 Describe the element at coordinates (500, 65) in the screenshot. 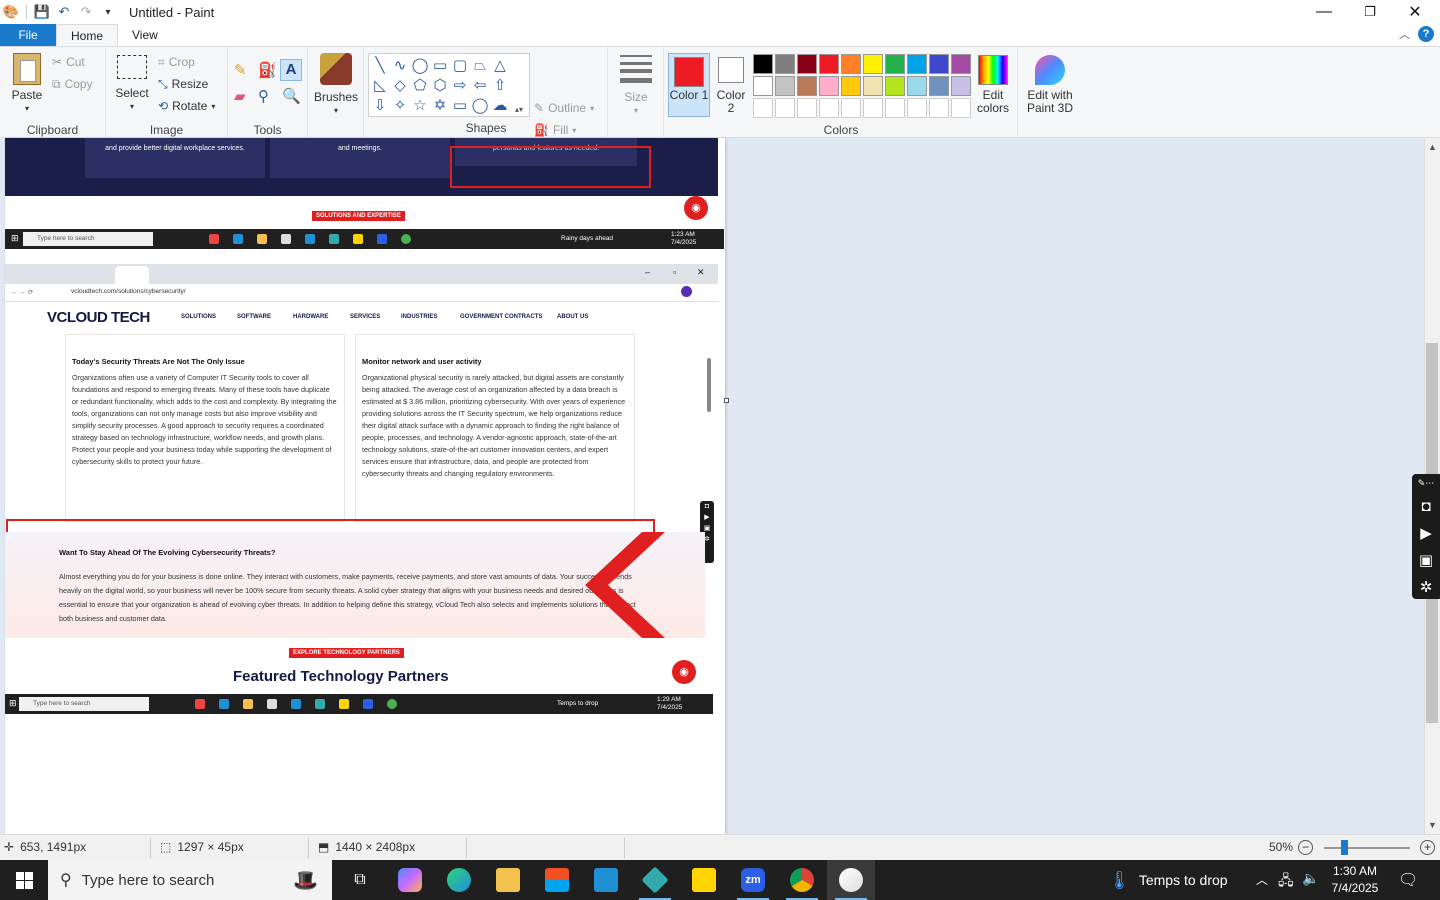

I see `triangle-shape-icon: △` at that location.